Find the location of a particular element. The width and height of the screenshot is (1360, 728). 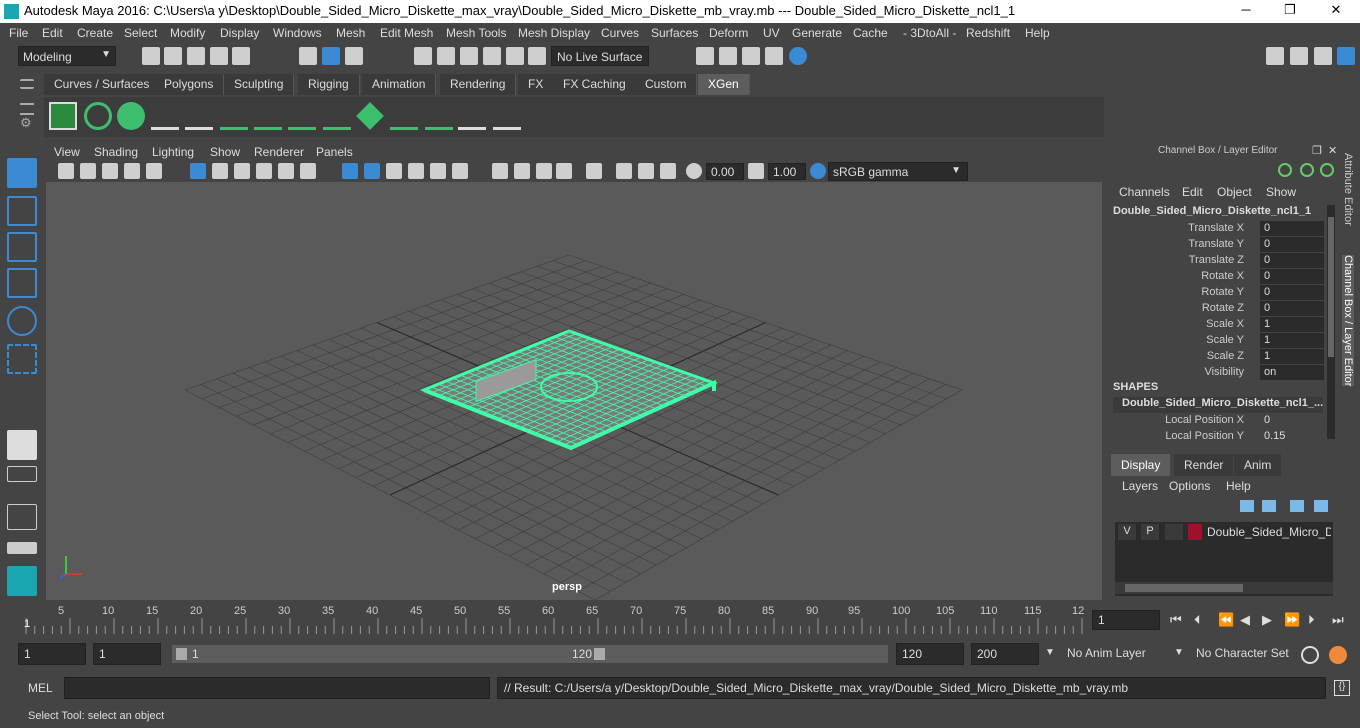

maximize-button: ❐ is located at coordinates (1290, 11).